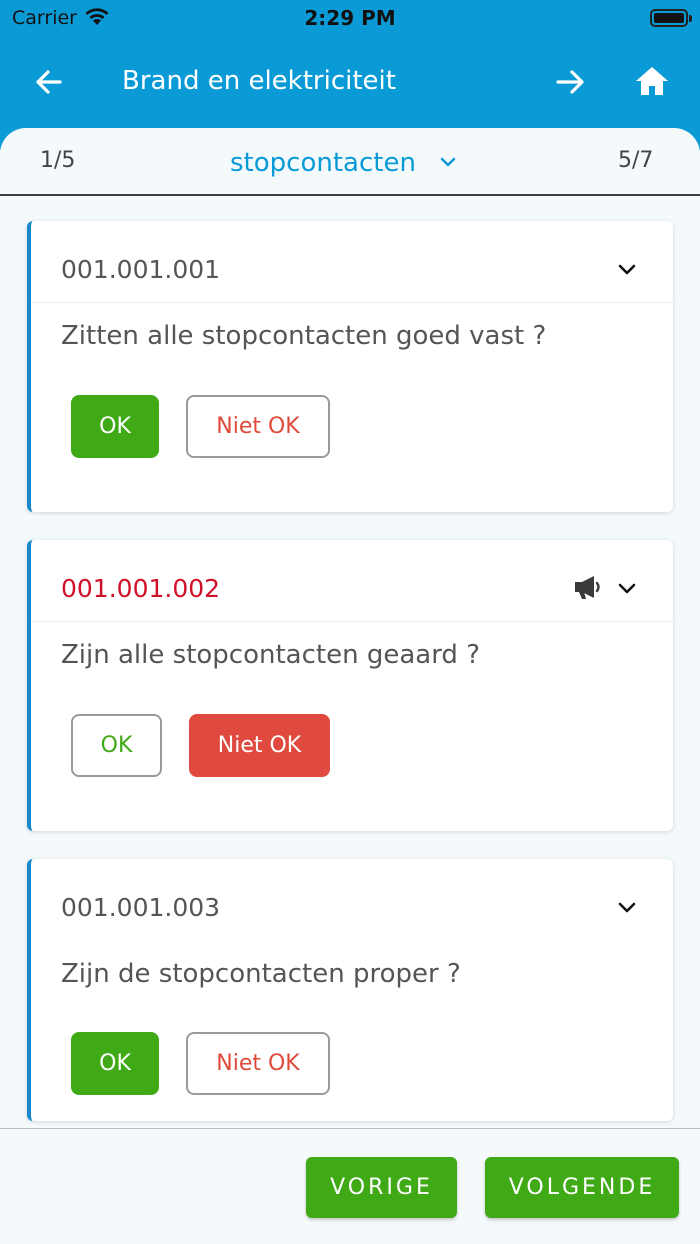 This screenshot has width=700, height=1244. I want to click on footer-bar: VORIGE VOLGENDE, so click(350, 1186).